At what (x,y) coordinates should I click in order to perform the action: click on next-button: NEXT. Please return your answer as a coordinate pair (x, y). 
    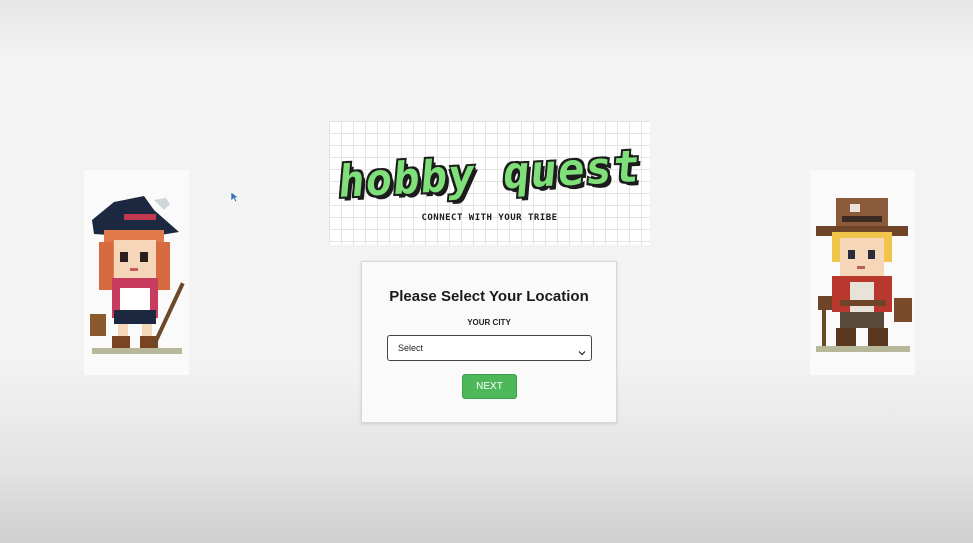
    Looking at the image, I should click on (489, 386).